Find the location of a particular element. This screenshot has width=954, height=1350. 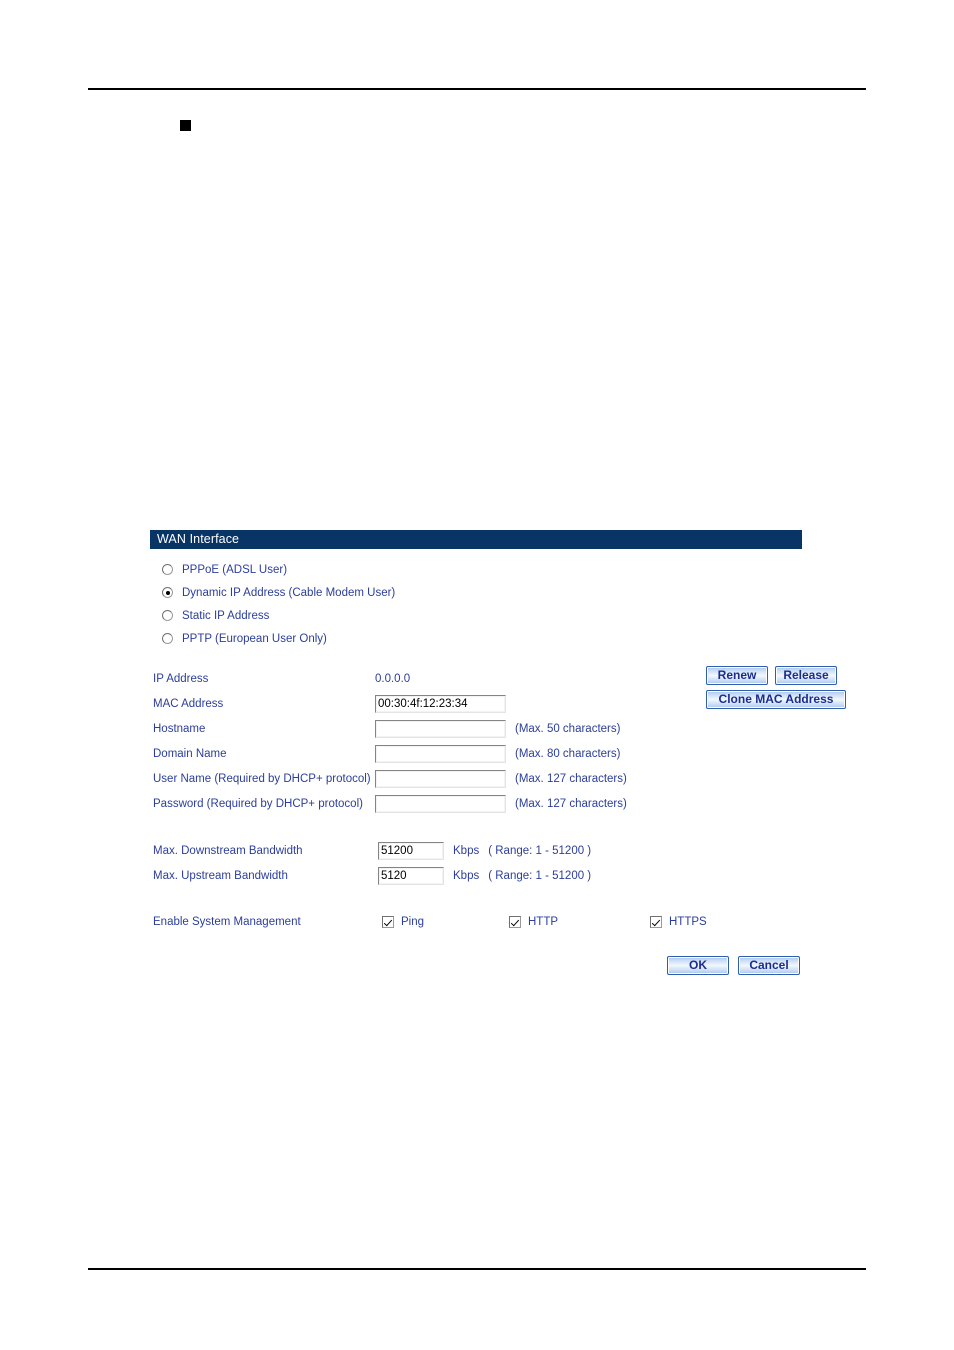

header-rule is located at coordinates (477, 89).